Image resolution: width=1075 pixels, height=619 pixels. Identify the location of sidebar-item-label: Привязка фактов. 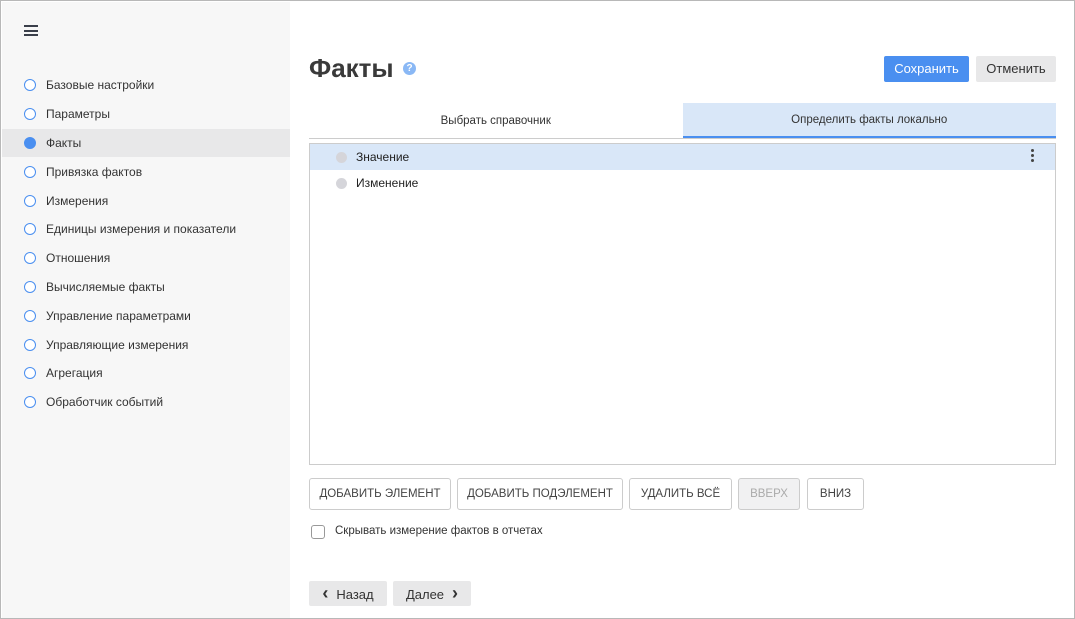
(94, 171).